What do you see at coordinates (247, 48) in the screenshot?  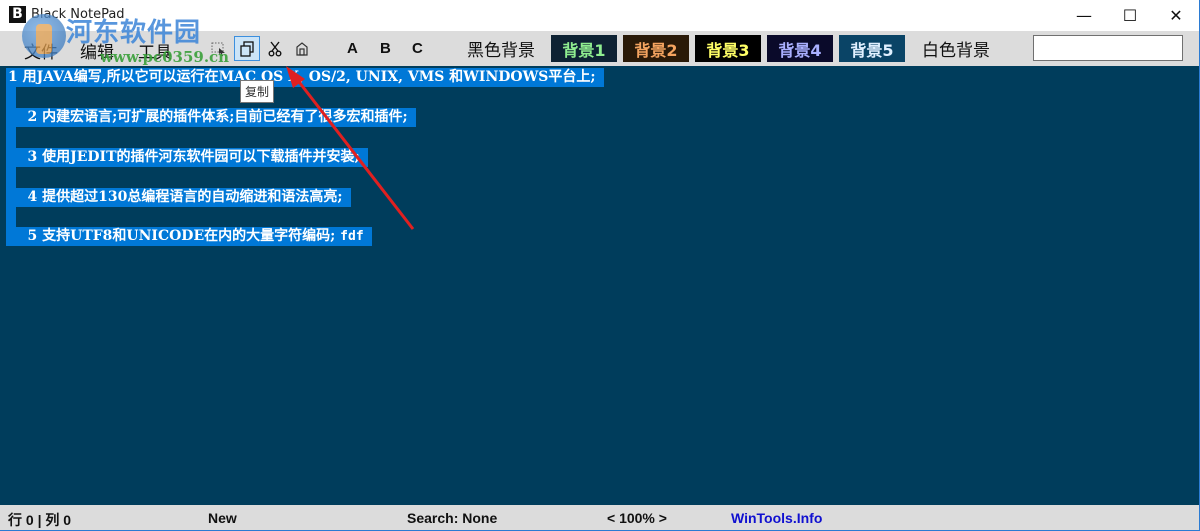 I see `copy-icon` at bounding box center [247, 48].